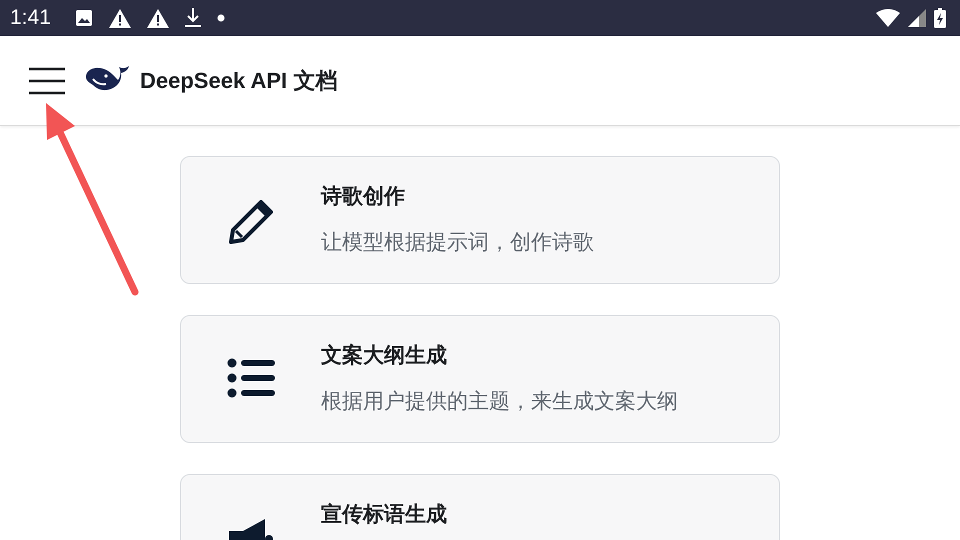 This screenshot has width=960, height=540. What do you see at coordinates (251, 378) in the screenshot?
I see `list-icon` at bounding box center [251, 378].